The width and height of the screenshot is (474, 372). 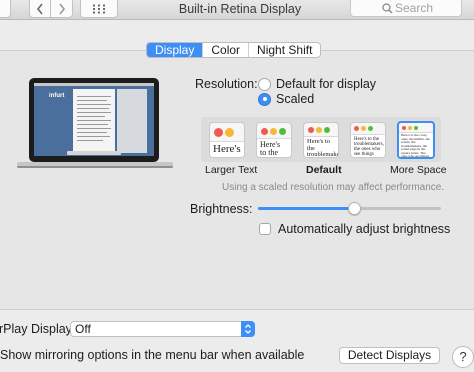 What do you see at coordinates (231, 170) in the screenshot?
I see `scale-label-larger-text: Larger Text` at bounding box center [231, 170].